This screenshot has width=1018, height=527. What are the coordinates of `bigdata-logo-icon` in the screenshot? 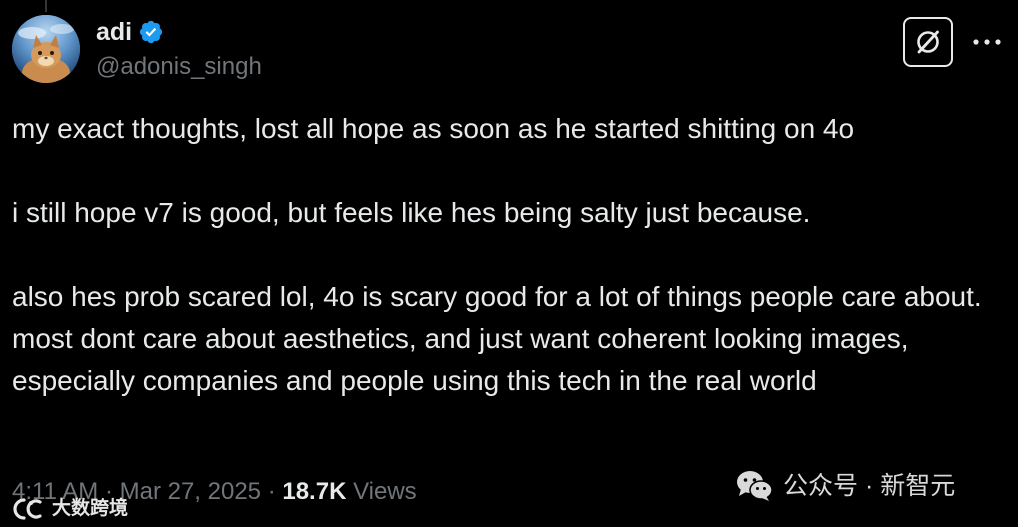 It's located at (27, 509).